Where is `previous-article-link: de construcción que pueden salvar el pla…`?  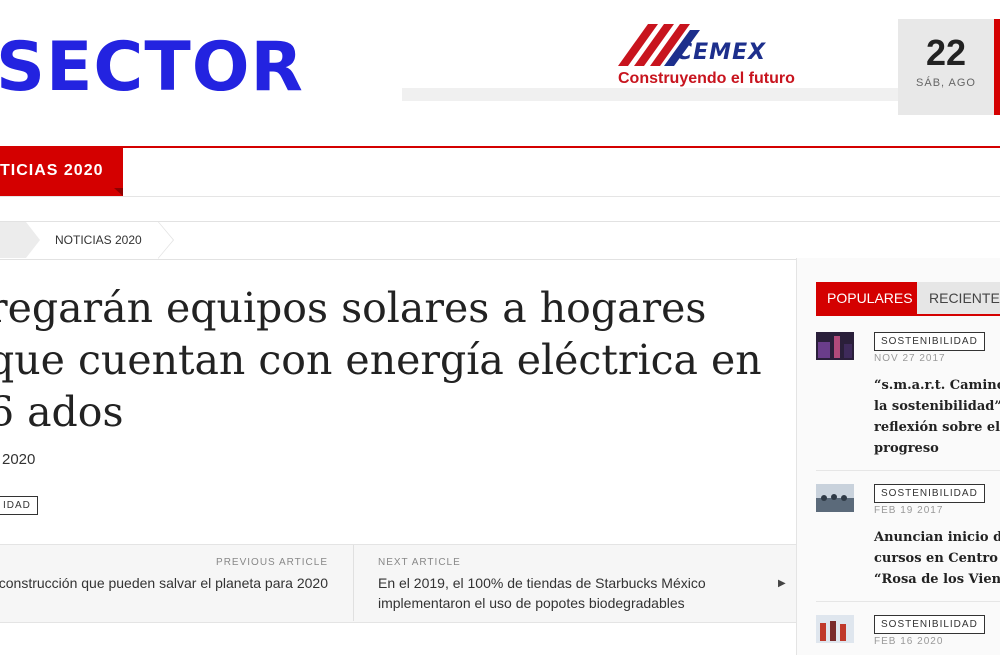 previous-article-link: de construcción que pueden salvar el pla… is located at coordinates (164, 583).